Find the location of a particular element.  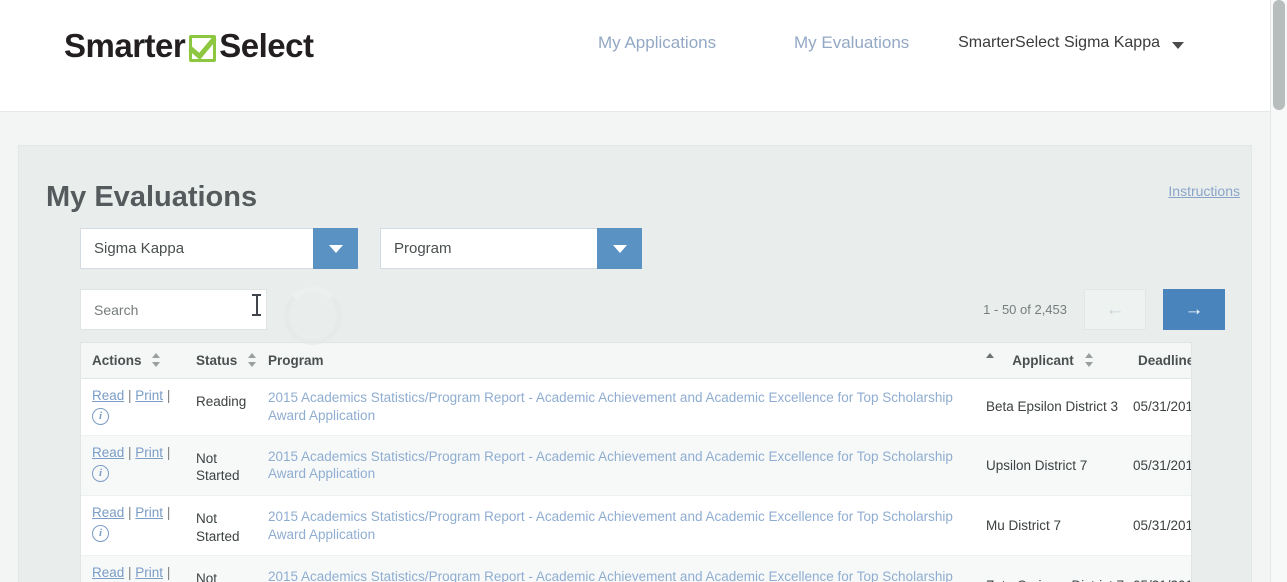

organization-filter: Sigma Kappa is located at coordinates (219, 248).